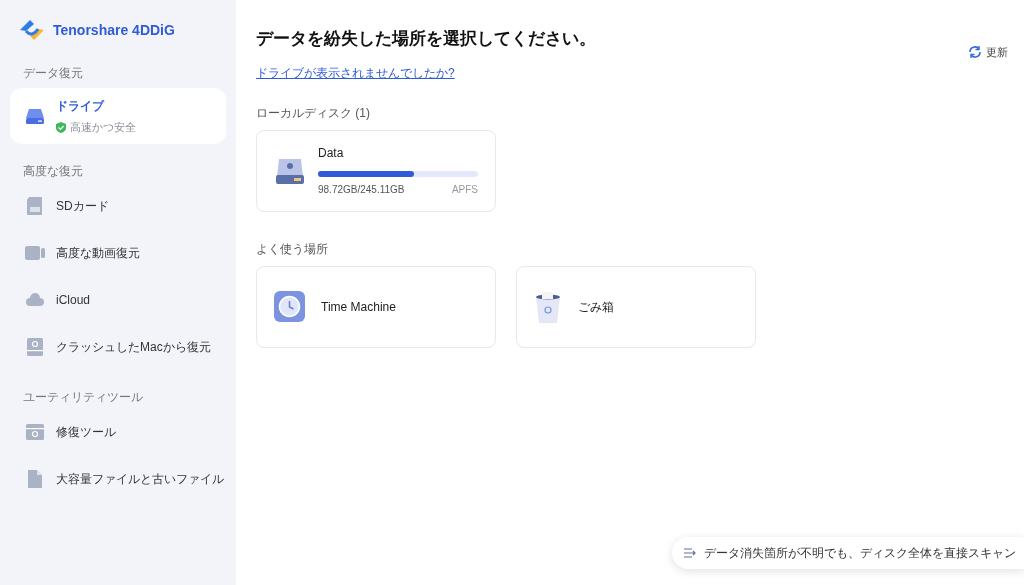  I want to click on sidebar-item: 高度な動画復元, so click(118, 252).